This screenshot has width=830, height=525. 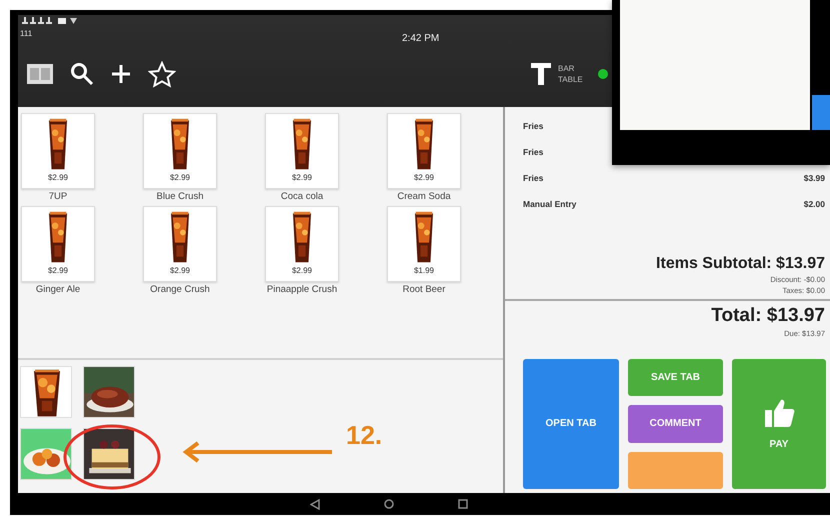 What do you see at coordinates (421, 38) in the screenshot?
I see `clock: 2:42 PM` at bounding box center [421, 38].